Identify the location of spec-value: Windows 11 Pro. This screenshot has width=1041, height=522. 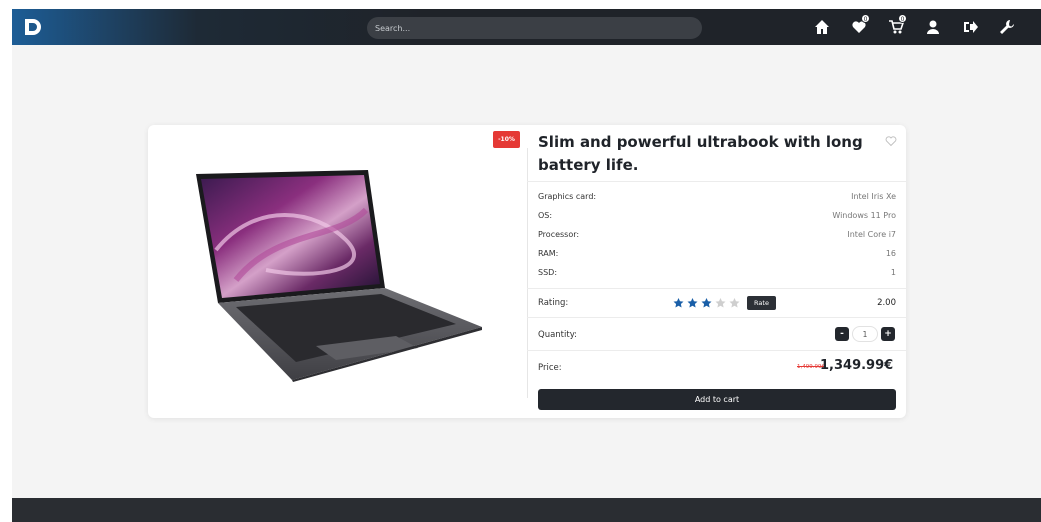
(864, 215).